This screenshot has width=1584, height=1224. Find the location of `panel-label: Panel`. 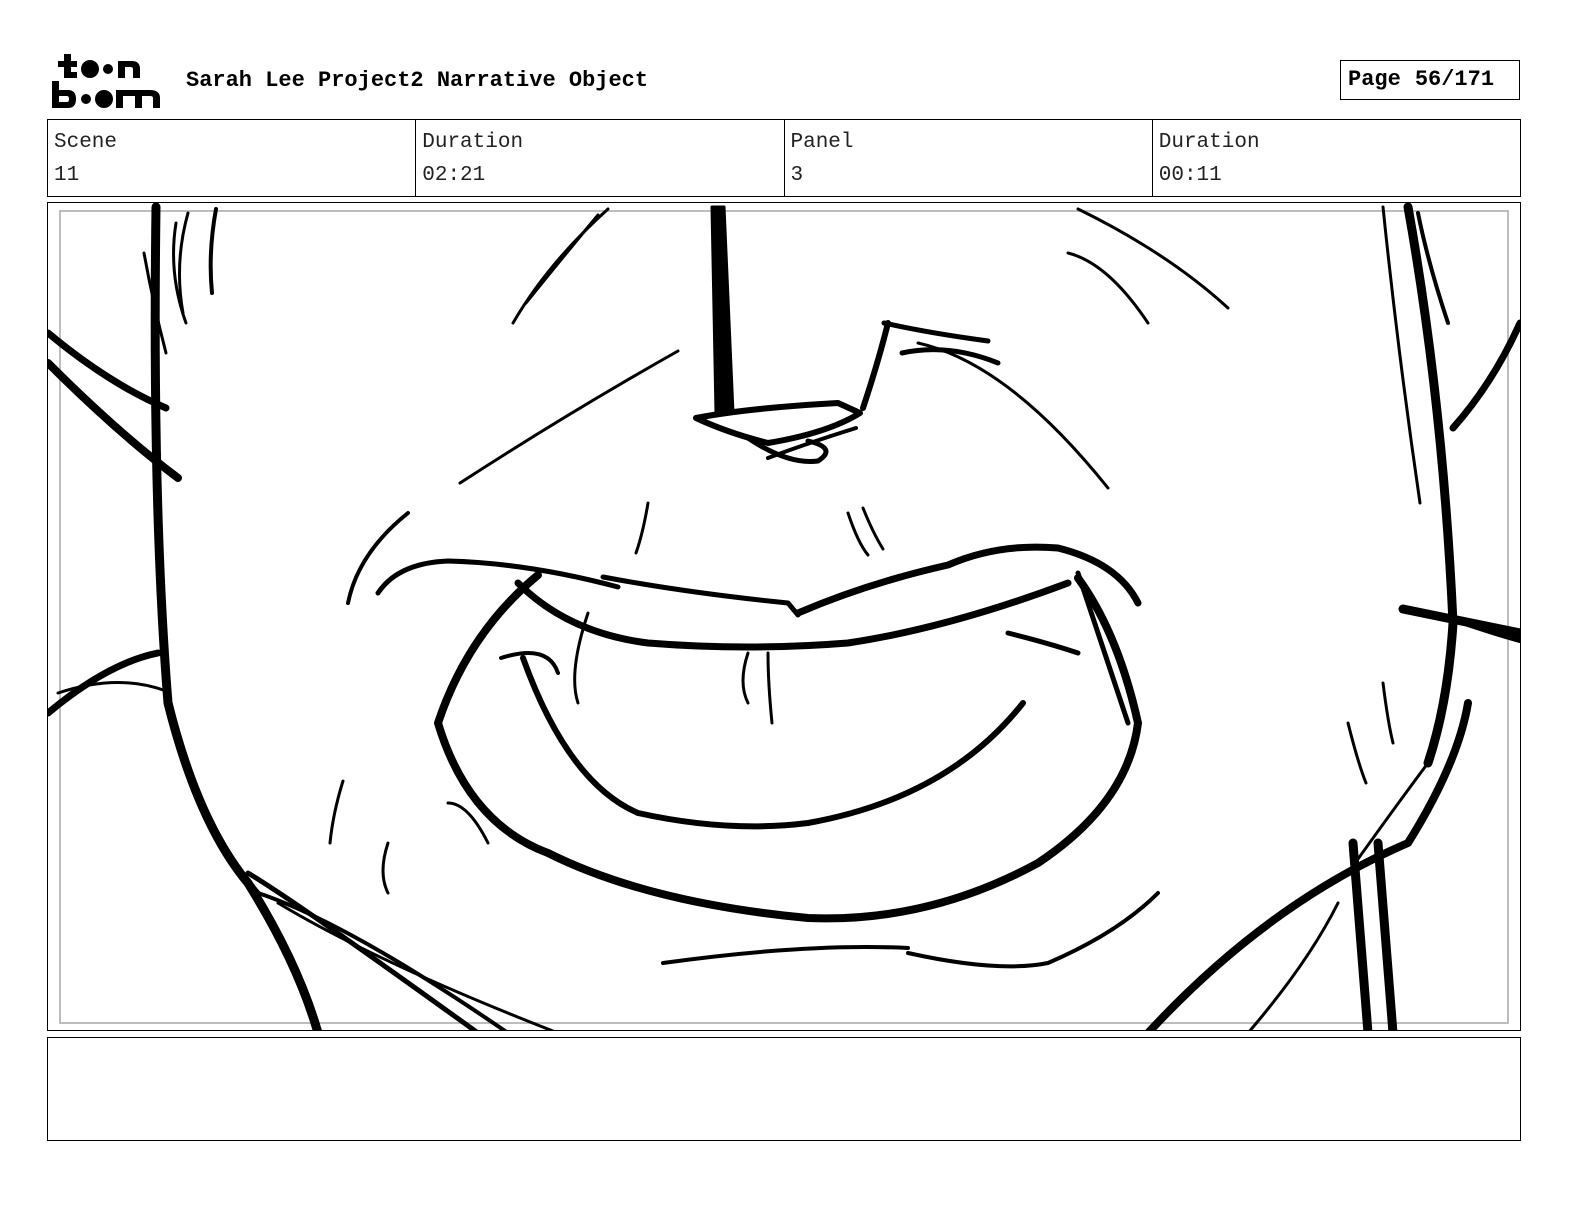

panel-label: Panel is located at coordinates (822, 142).